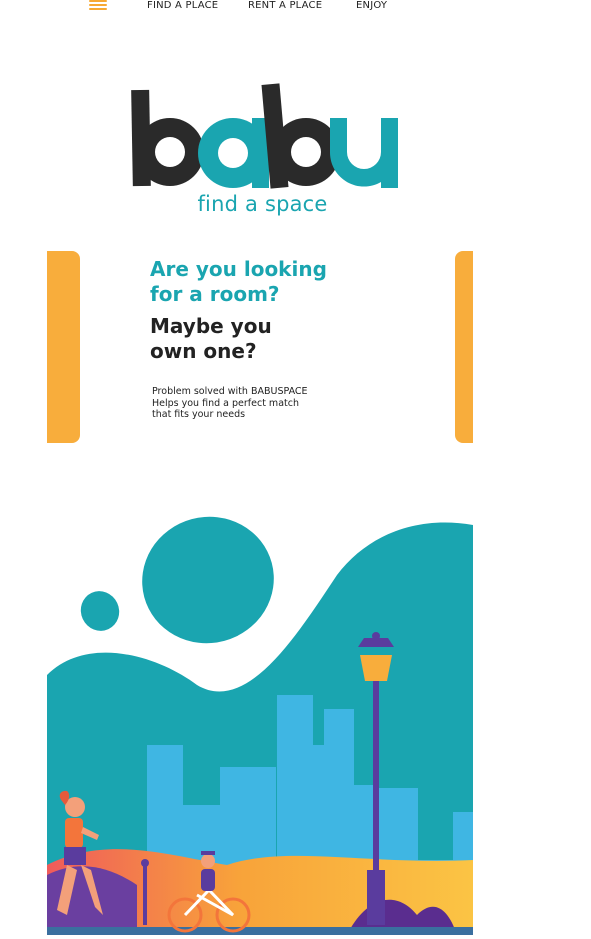 This screenshot has height=939, width=591. I want to click on nav-find-a-place: FIND A PLACE, so click(182, 5).